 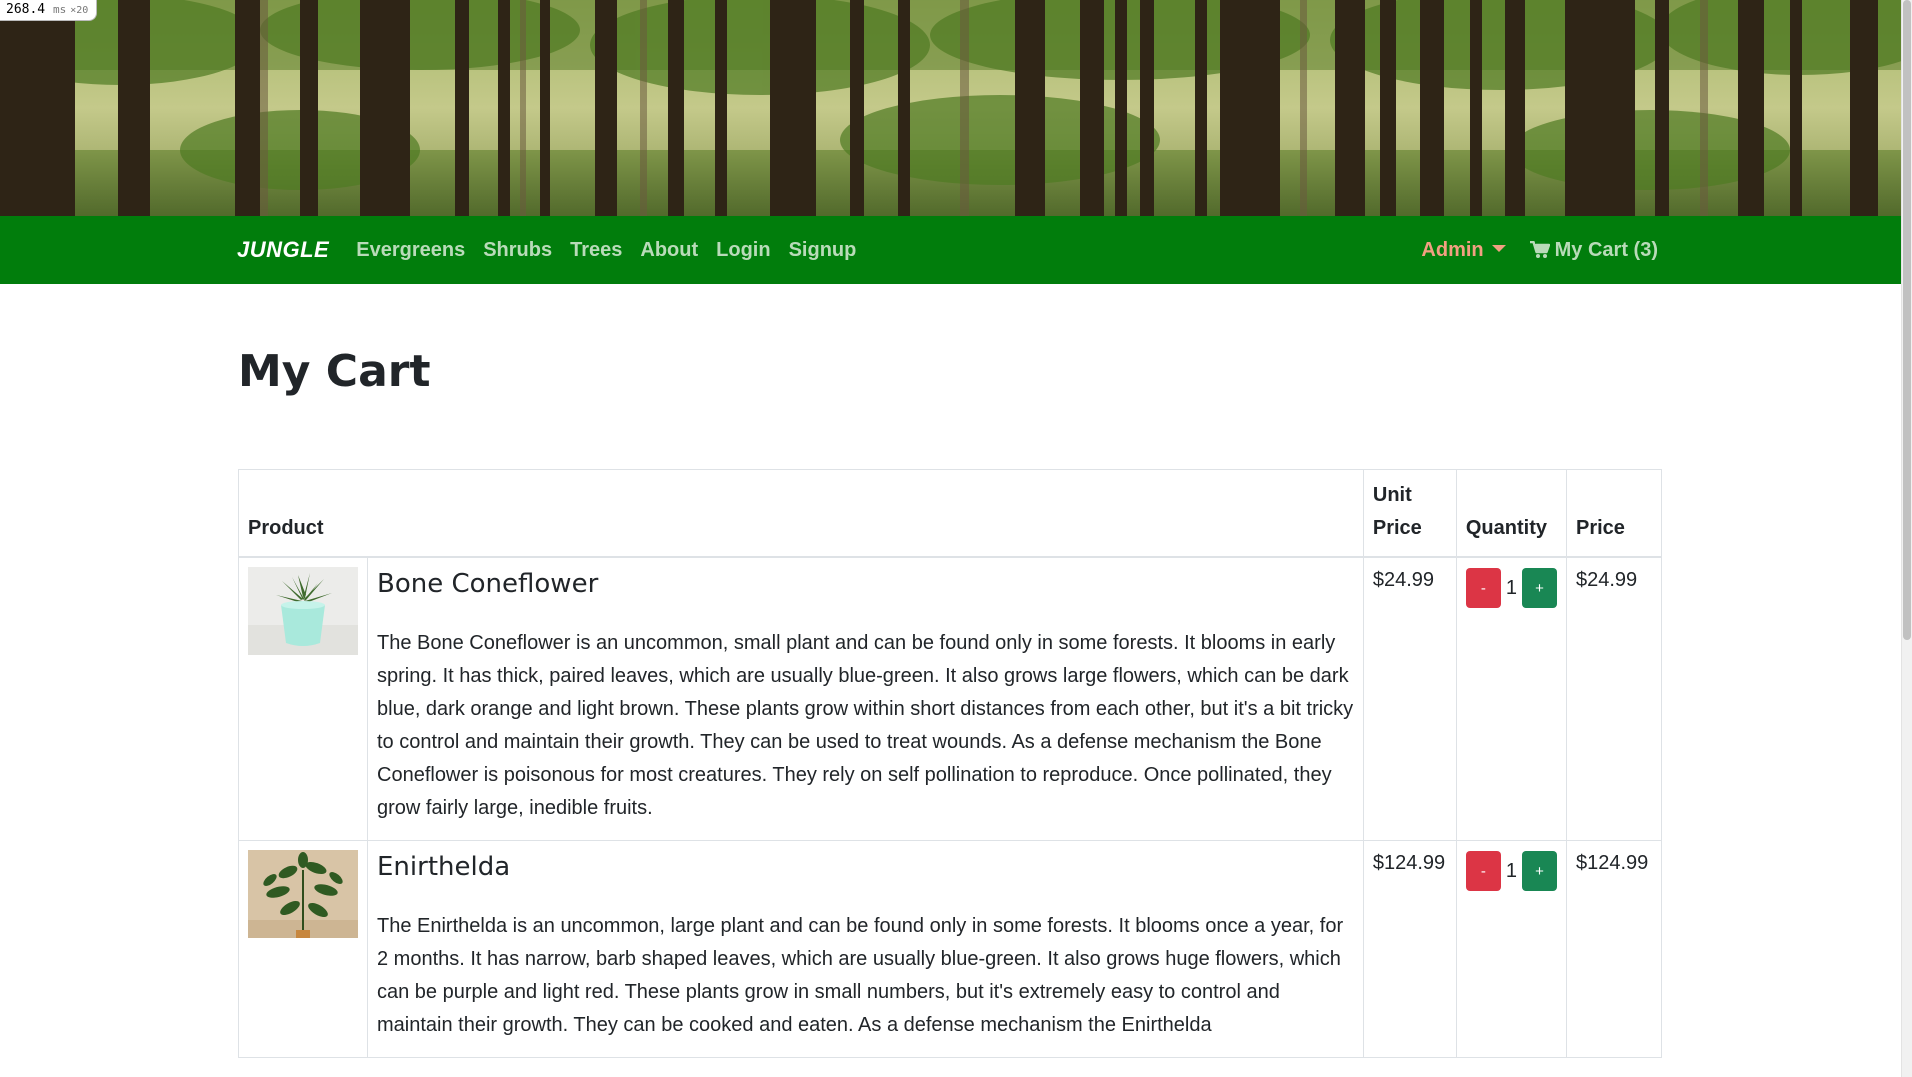 I want to click on shopping-cart-icon, so click(x=1539, y=249).